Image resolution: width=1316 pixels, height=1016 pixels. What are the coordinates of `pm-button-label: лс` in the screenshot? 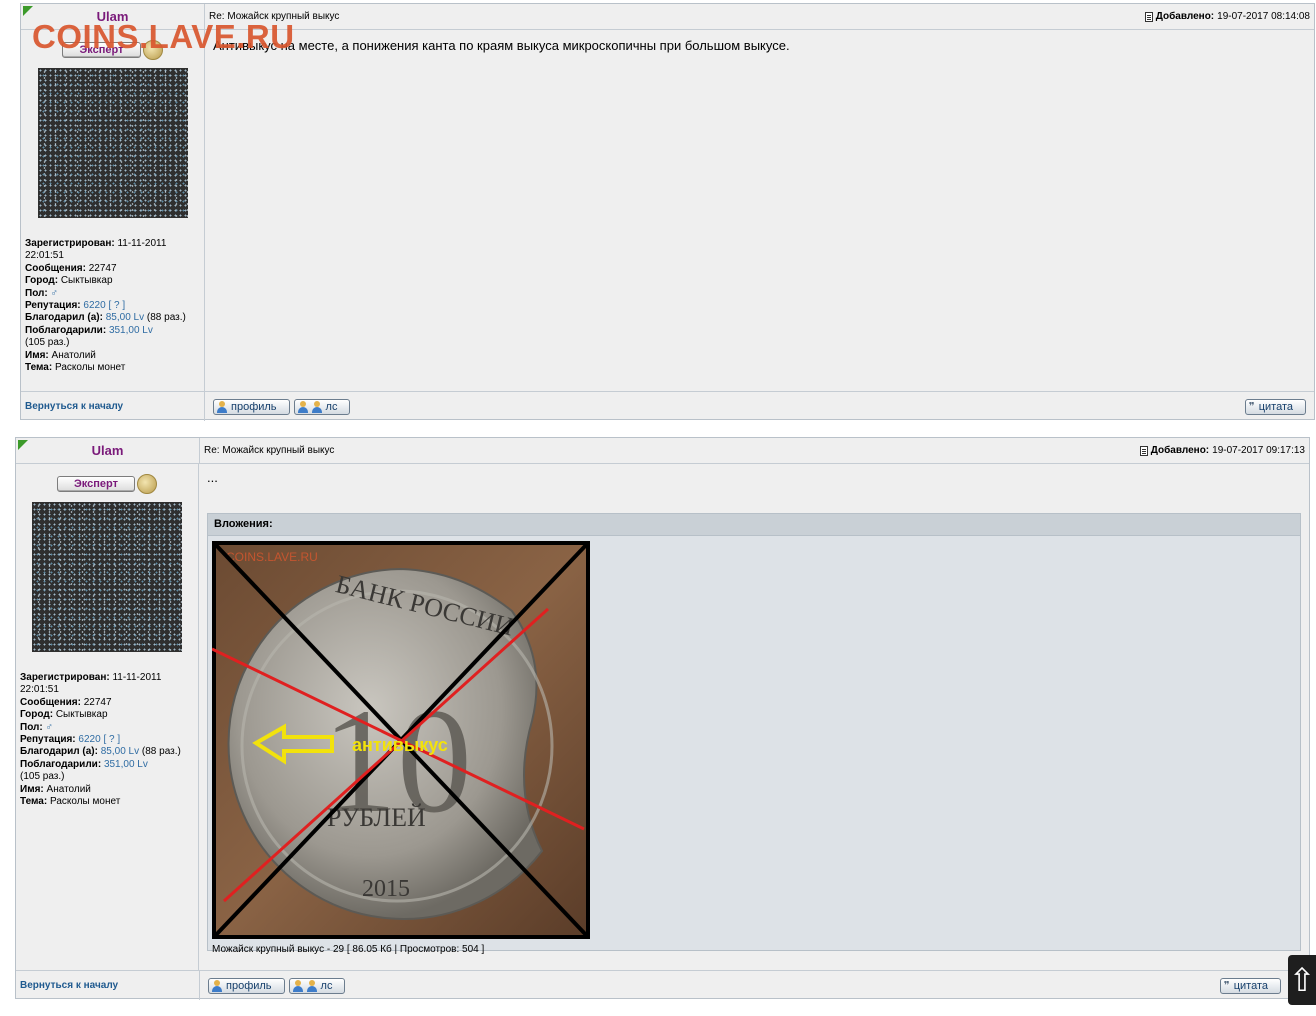 It's located at (331, 406).